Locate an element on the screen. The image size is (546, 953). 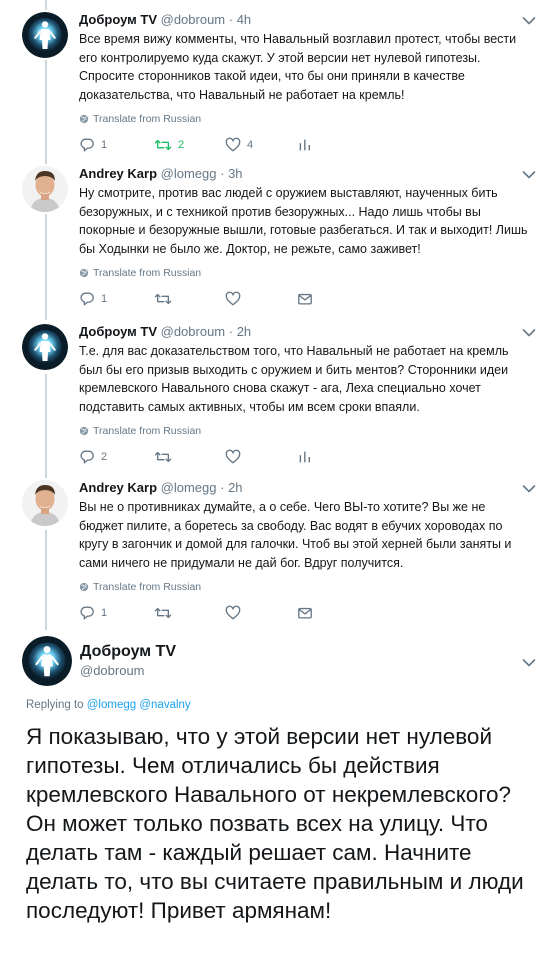
tweet-actions: 2 is located at coordinates (304, 457).